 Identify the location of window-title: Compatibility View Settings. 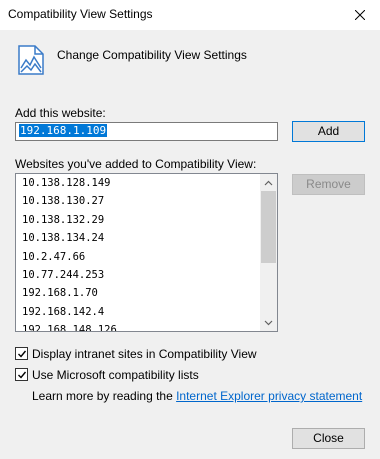
(80, 14).